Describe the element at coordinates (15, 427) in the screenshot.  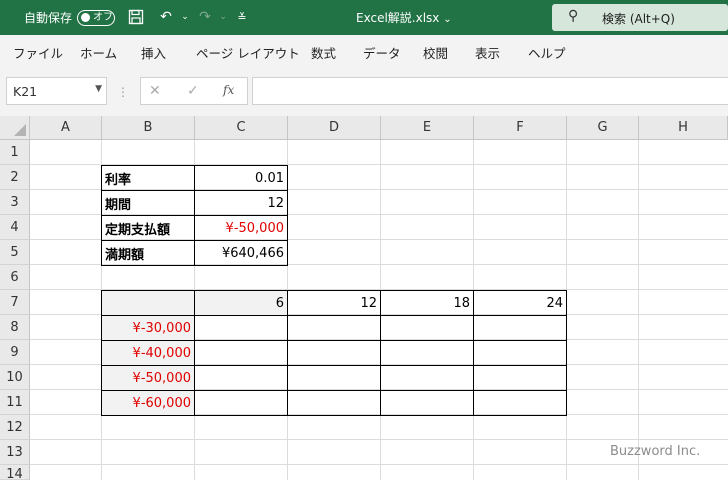
I see `row-header-12: 12` at that location.